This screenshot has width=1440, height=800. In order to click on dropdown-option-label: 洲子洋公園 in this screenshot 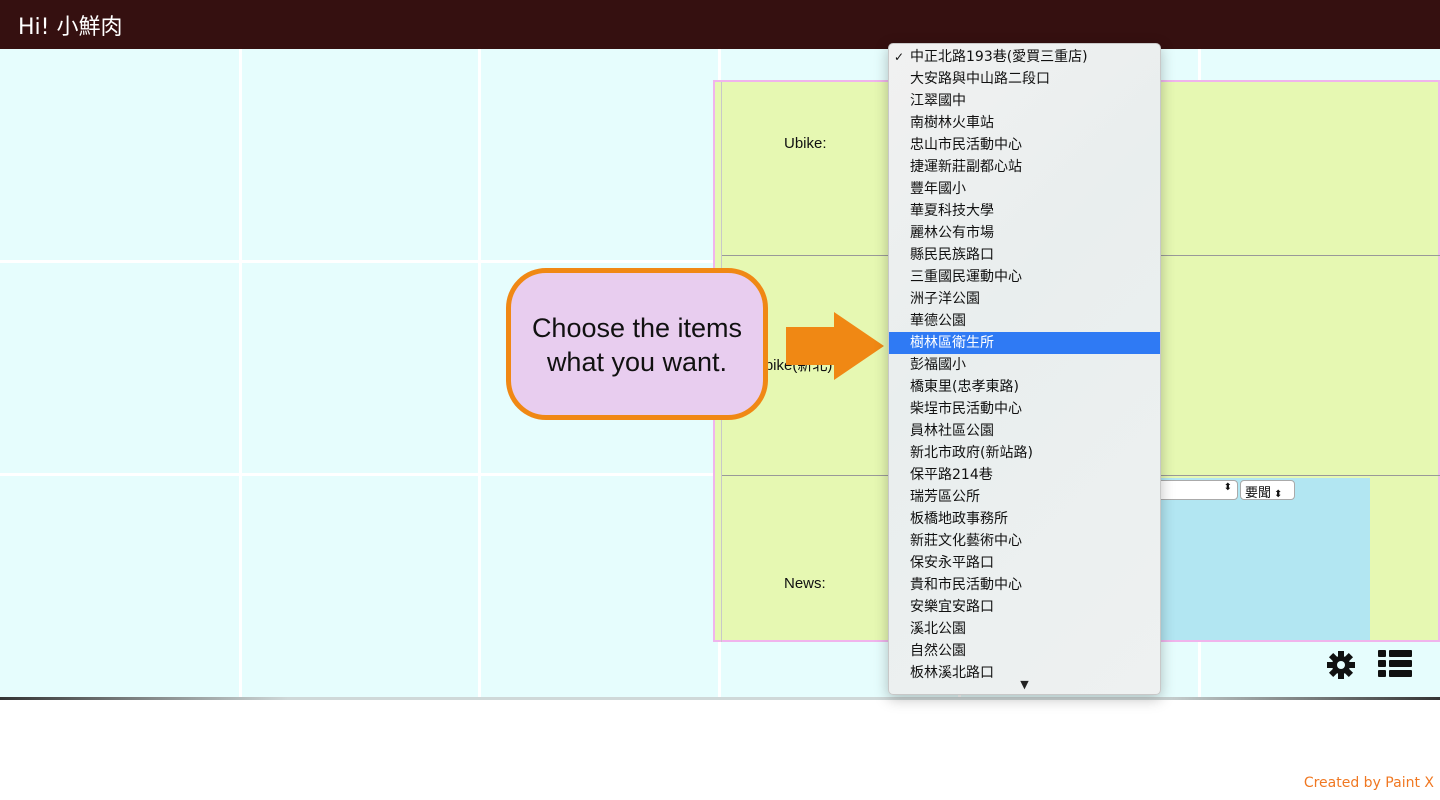, I will do `click(945, 299)`.